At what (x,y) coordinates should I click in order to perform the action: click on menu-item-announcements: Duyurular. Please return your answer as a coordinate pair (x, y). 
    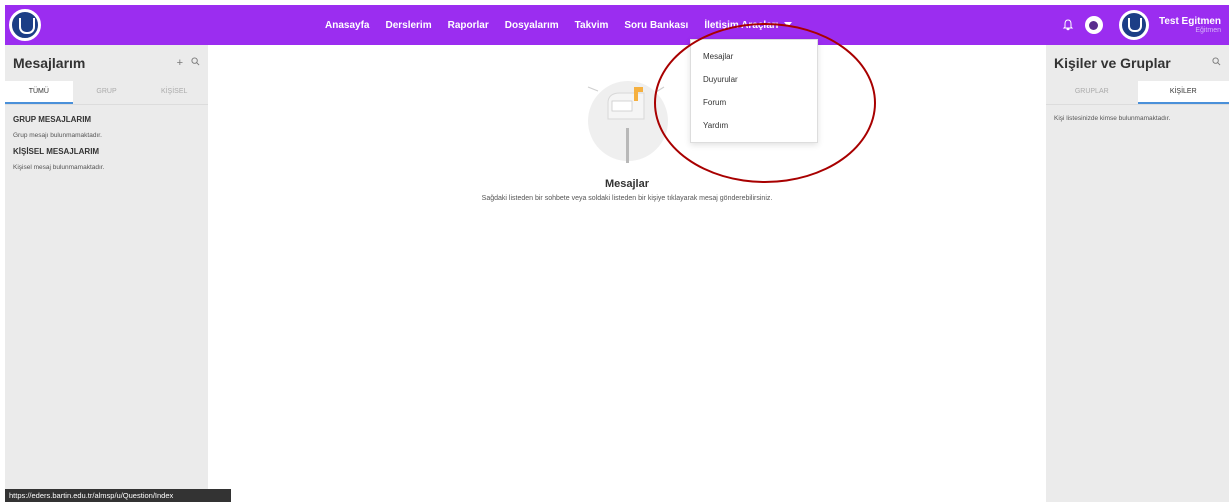
    Looking at the image, I should click on (754, 79).